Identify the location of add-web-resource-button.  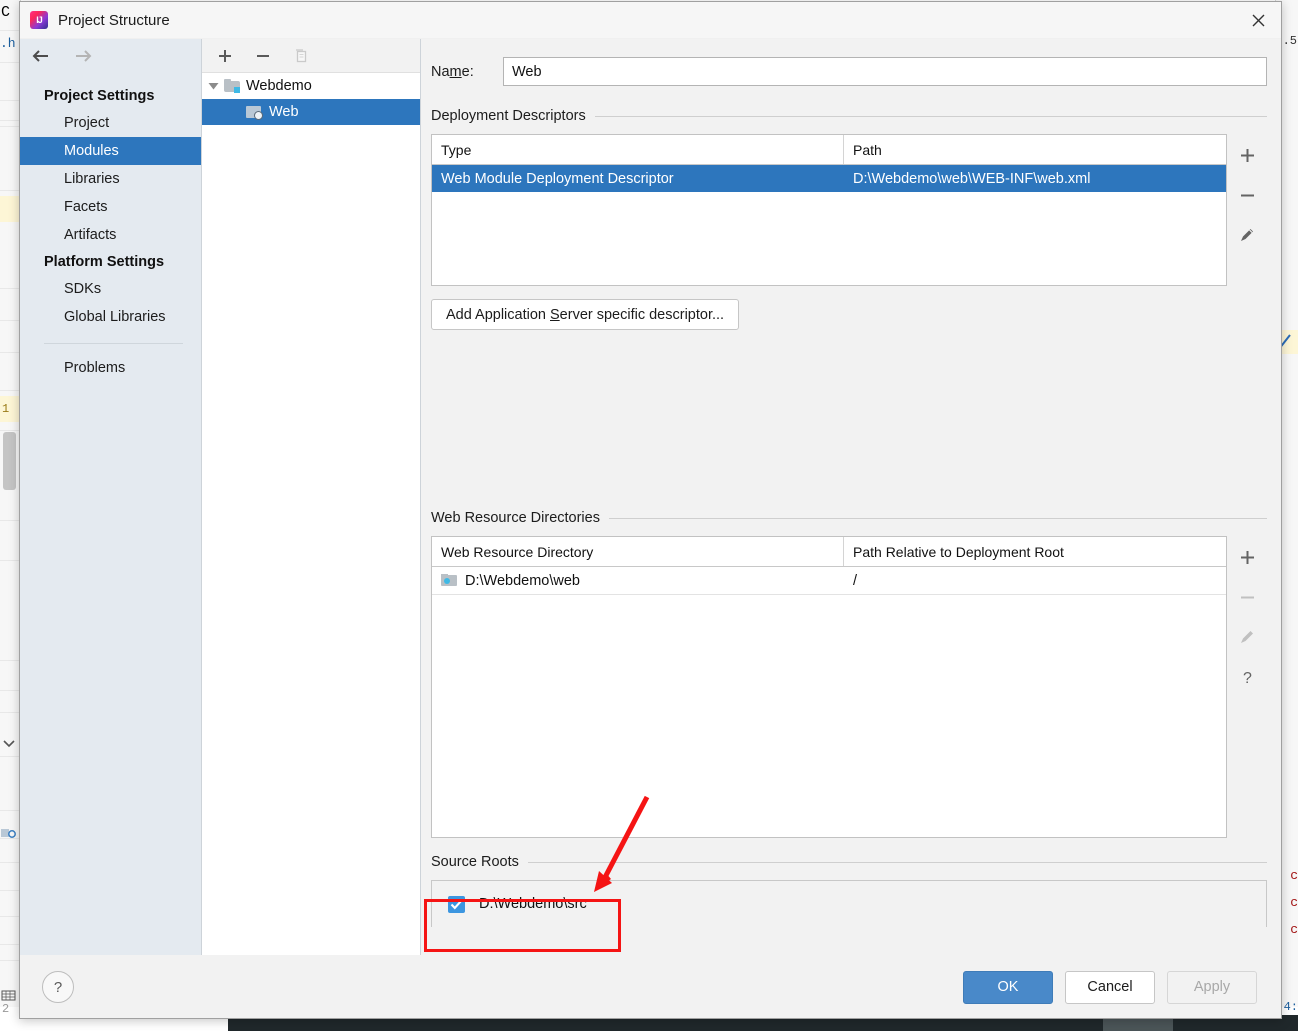
(1247, 557).